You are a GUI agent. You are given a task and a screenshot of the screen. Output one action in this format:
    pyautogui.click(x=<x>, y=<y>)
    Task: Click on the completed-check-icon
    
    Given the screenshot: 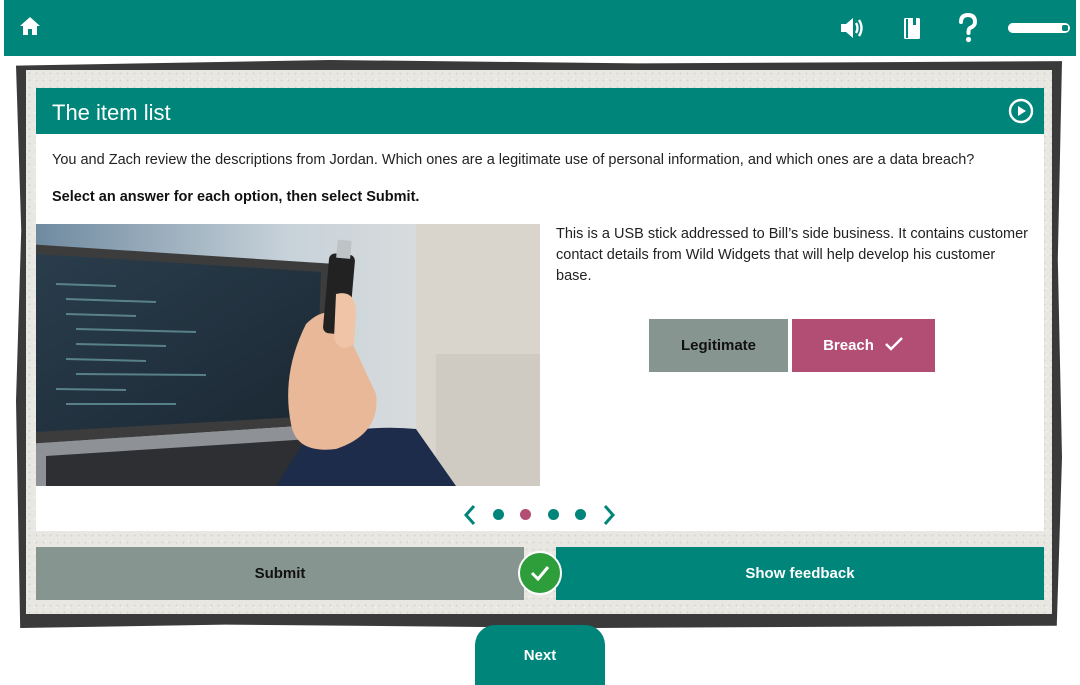 What is the action you would take?
    pyautogui.click(x=540, y=573)
    